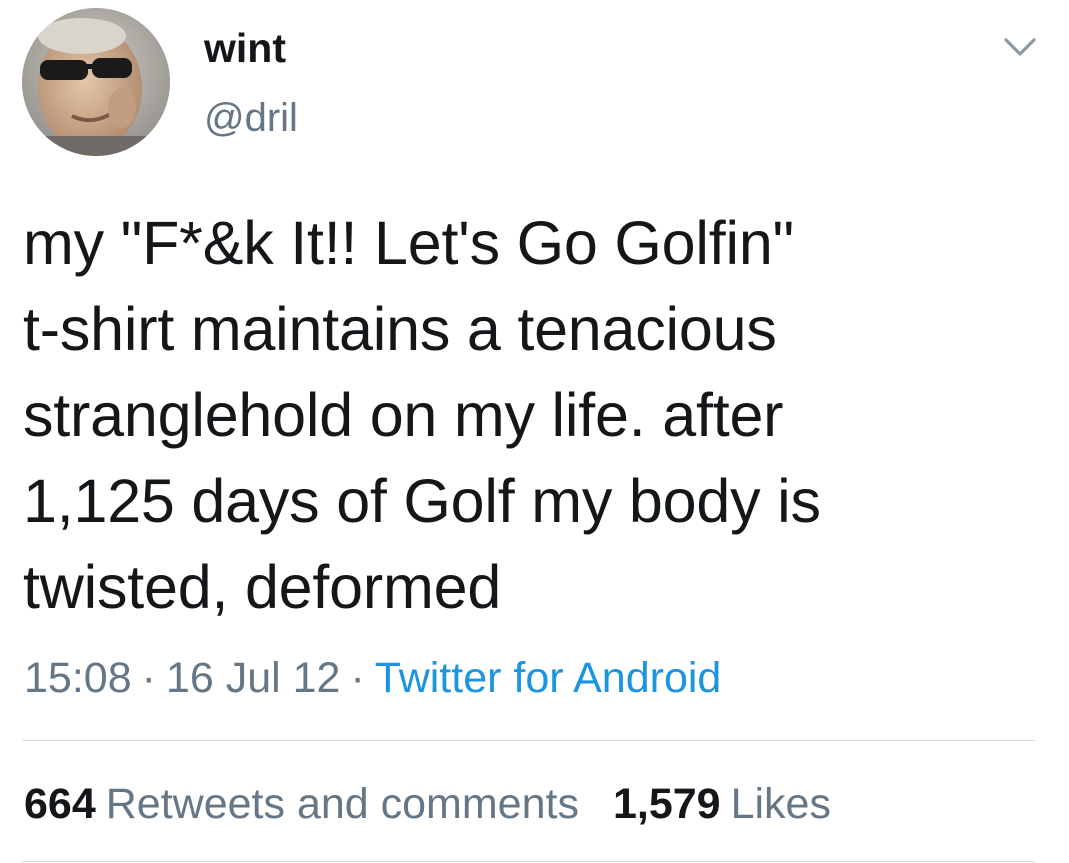 The height and width of the screenshot is (863, 1069). I want to click on tweet-text-line: my "F*&k It!! Let's Go Golfin", so click(409, 243).